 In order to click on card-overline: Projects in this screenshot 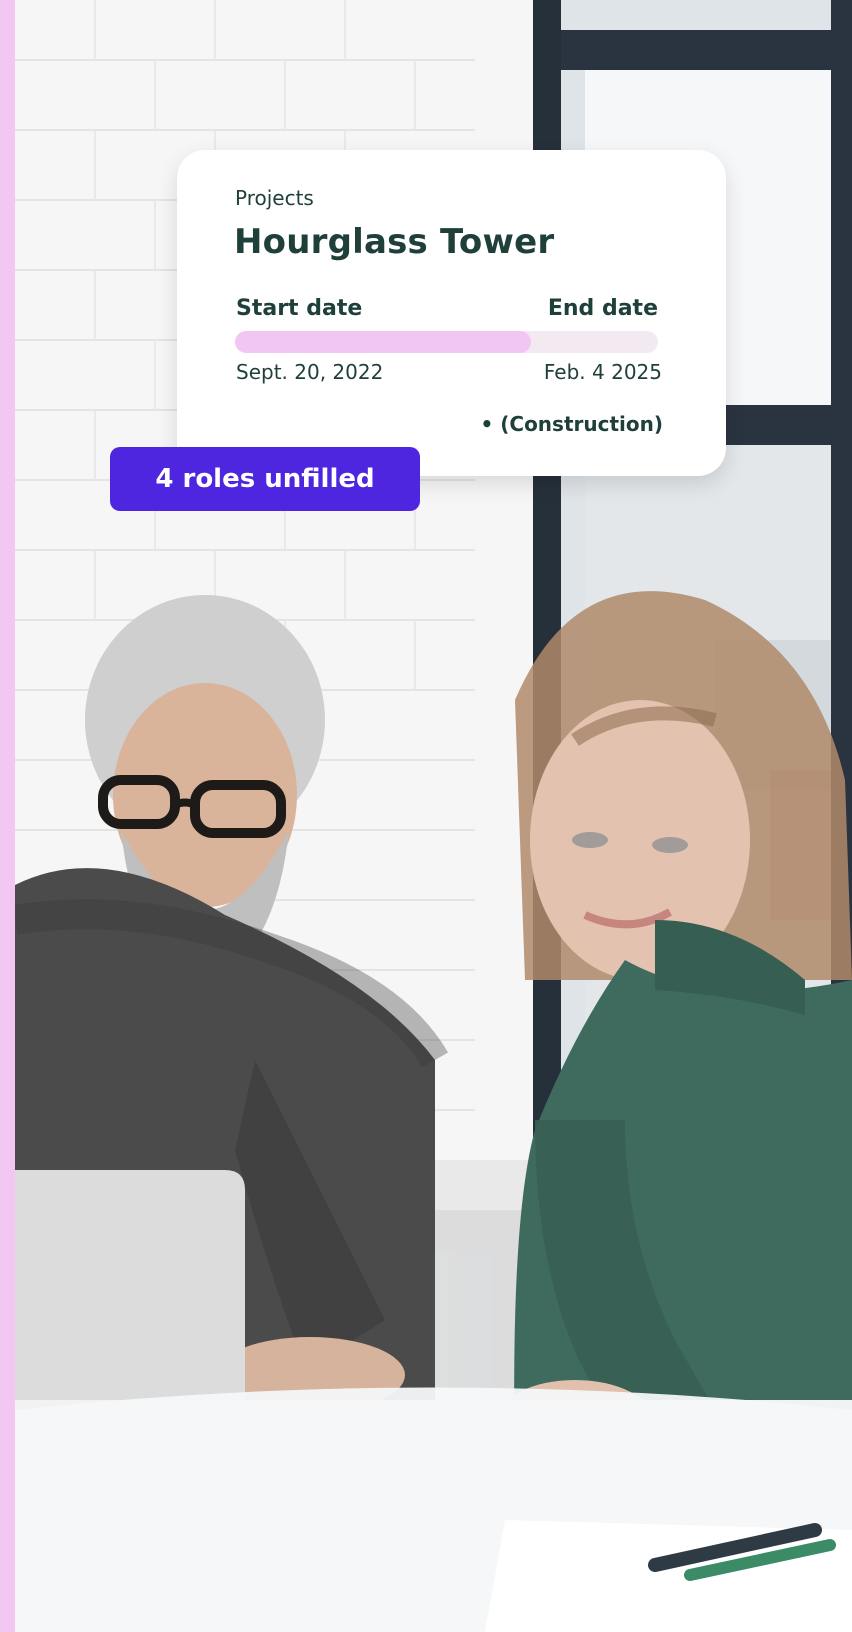, I will do `click(274, 198)`.